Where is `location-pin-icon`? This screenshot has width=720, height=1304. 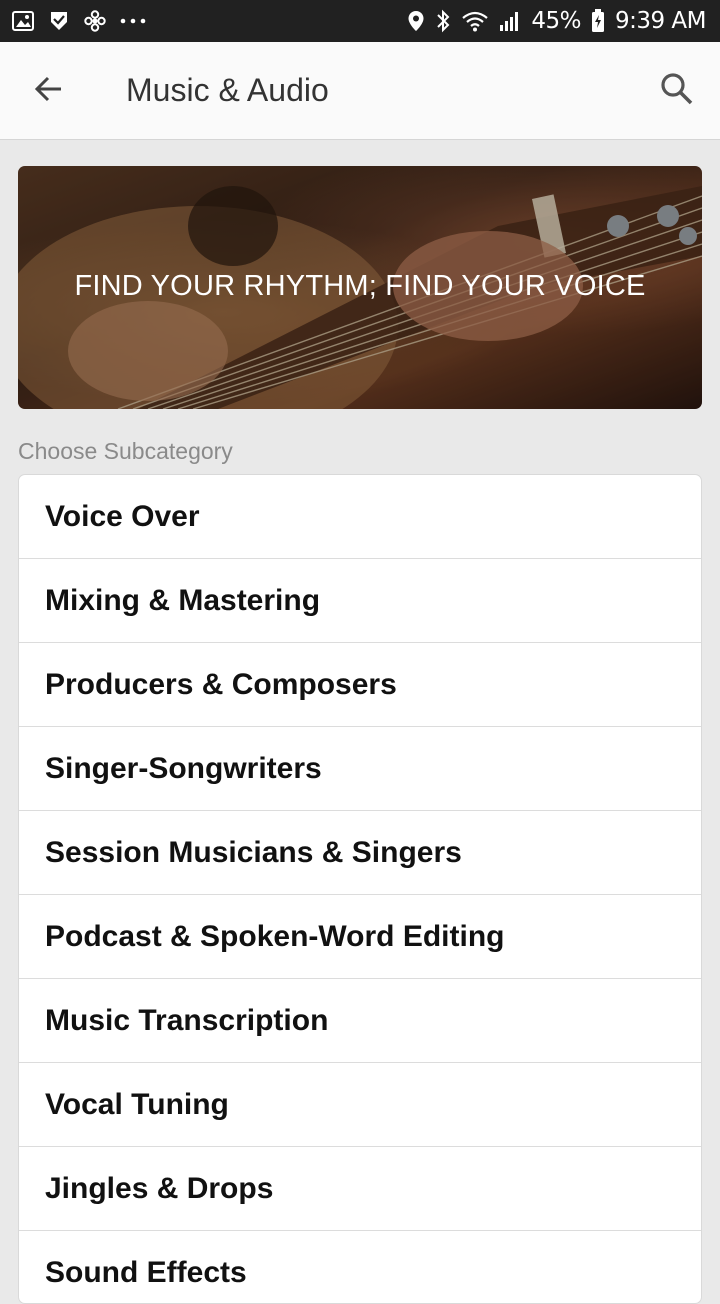
location-pin-icon is located at coordinates (416, 21).